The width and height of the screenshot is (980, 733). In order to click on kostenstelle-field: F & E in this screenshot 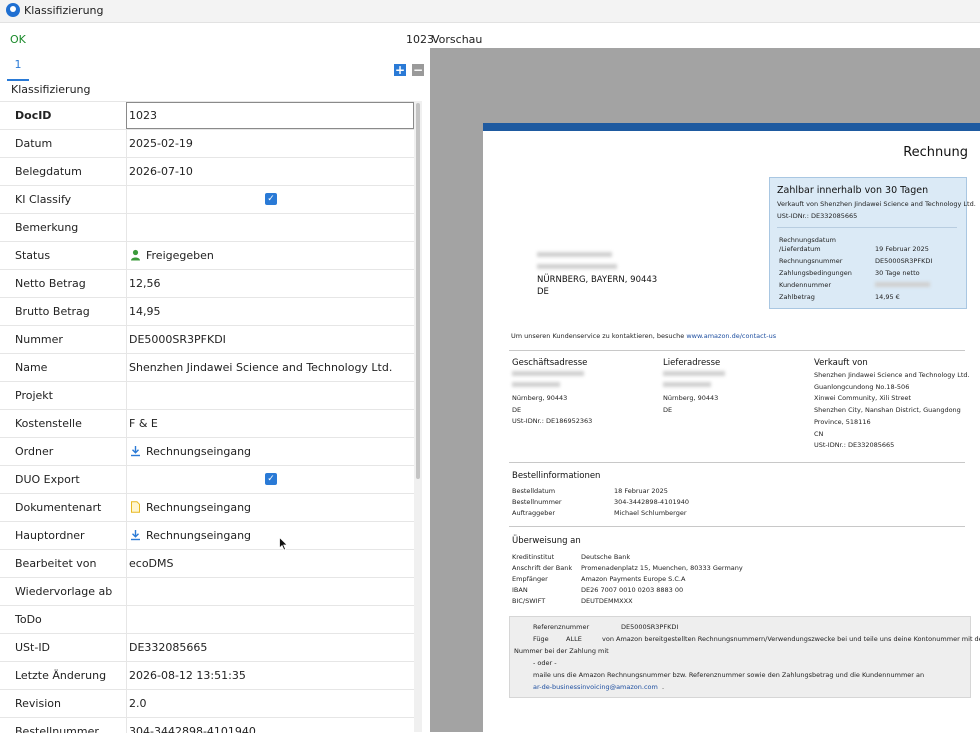, I will do `click(270, 423)`.